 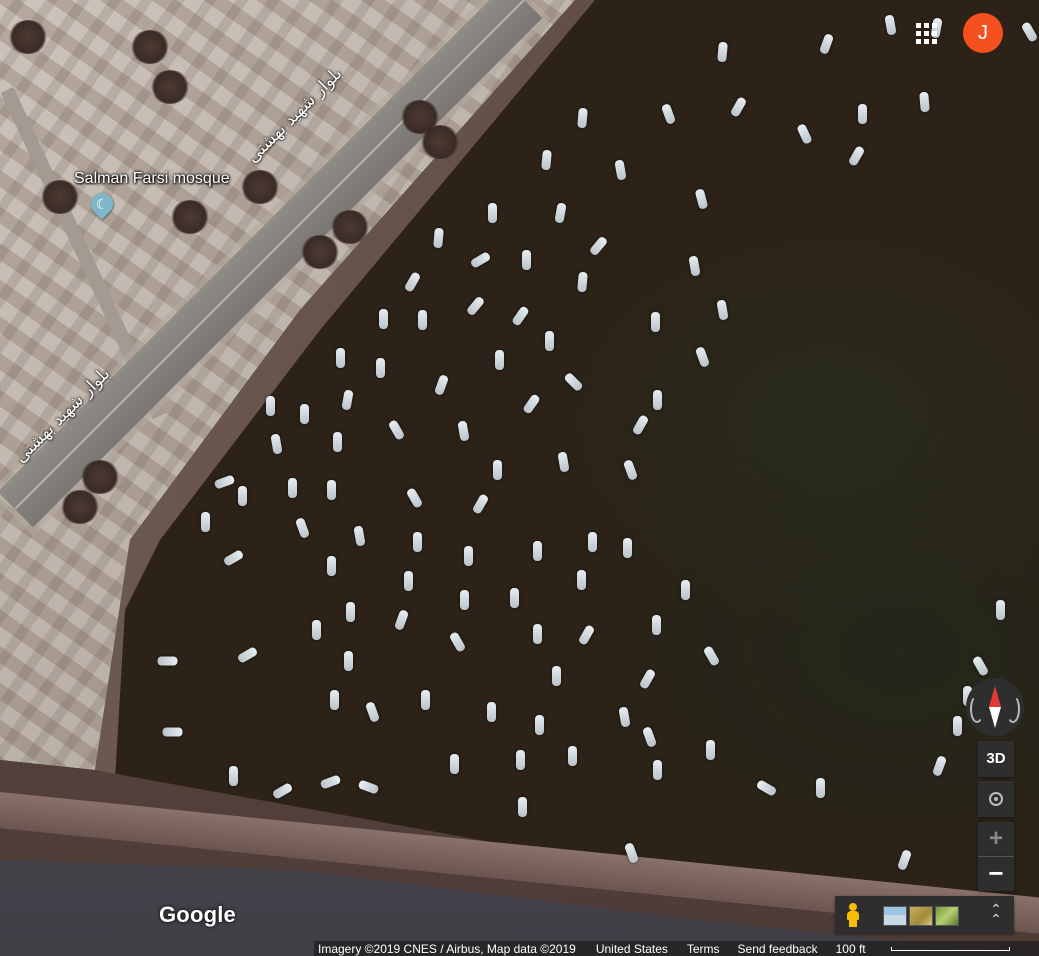 What do you see at coordinates (996, 873) in the screenshot?
I see `zoom-out-button: −` at bounding box center [996, 873].